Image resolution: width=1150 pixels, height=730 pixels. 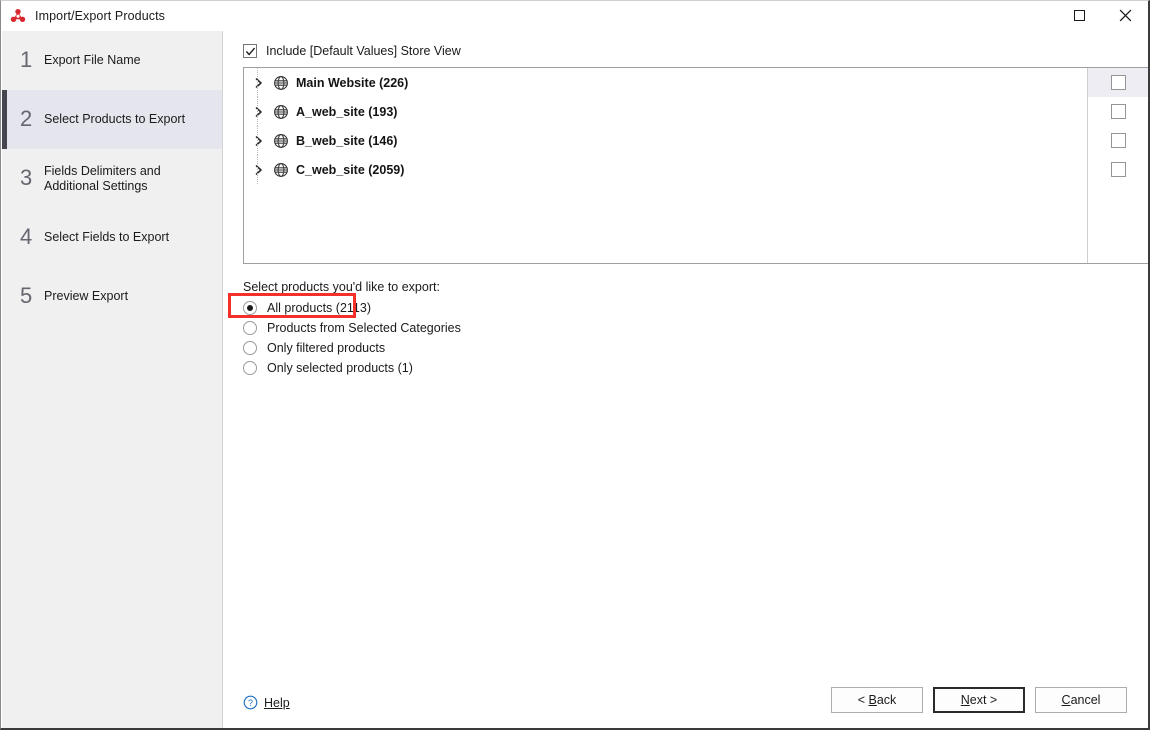 I want to click on radio-option-only-selected-products: Only selected products (1), so click(x=352, y=368).